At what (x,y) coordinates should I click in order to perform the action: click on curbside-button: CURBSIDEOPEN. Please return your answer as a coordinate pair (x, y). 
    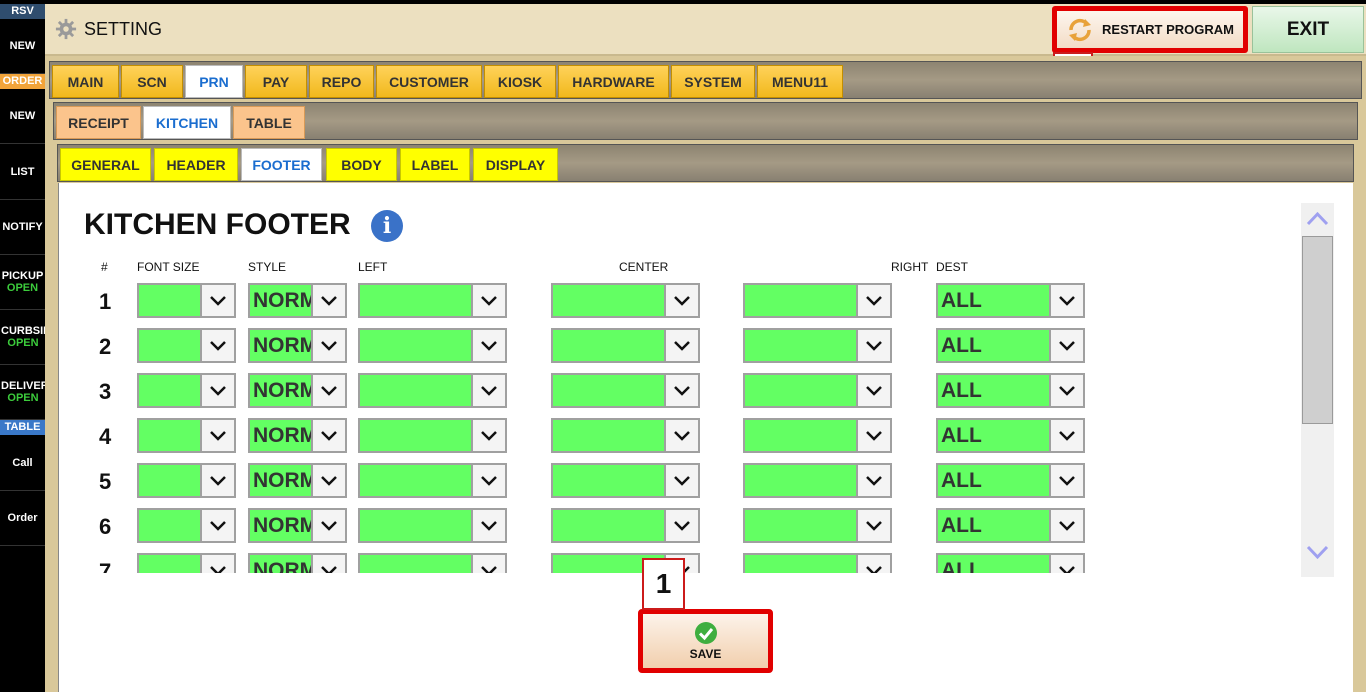
    Looking at the image, I should click on (22, 337).